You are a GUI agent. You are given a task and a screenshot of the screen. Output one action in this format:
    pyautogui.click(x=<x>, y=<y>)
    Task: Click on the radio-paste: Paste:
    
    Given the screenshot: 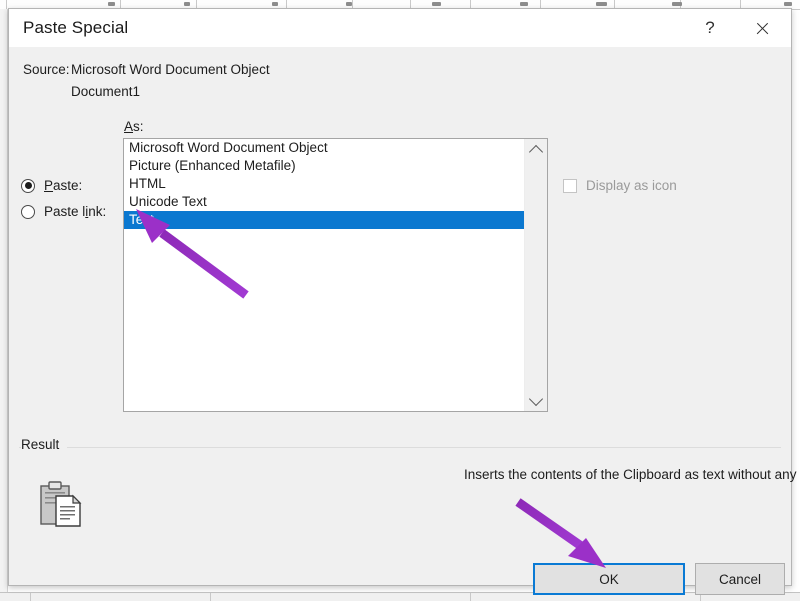 What is the action you would take?
    pyautogui.click(x=51, y=185)
    